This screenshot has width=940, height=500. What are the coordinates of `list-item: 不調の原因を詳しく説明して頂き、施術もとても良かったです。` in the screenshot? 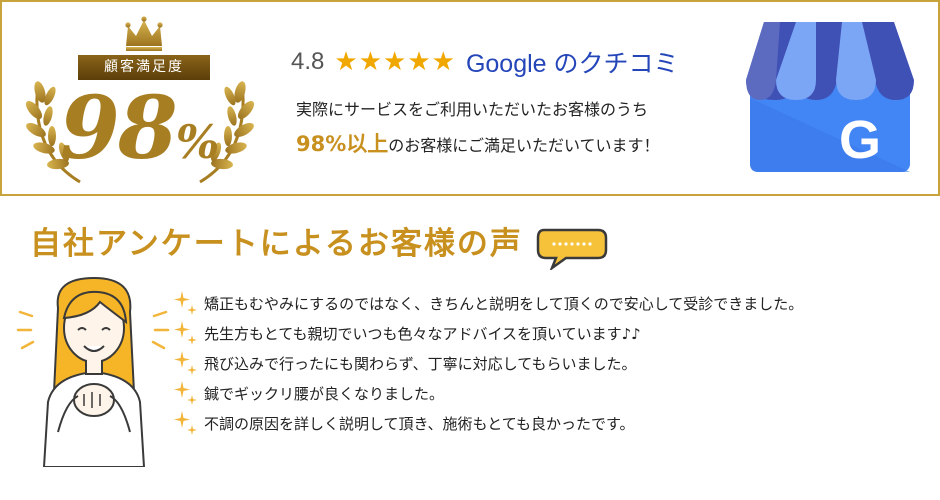 It's located at (485, 423).